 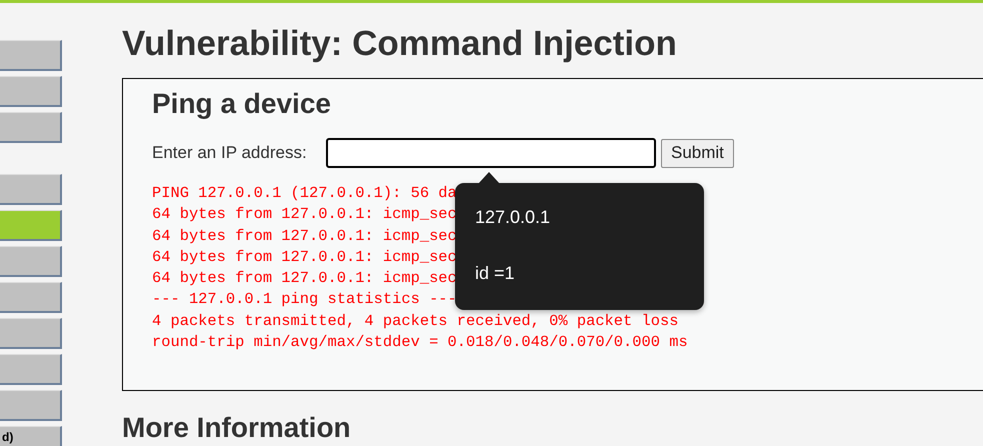 What do you see at coordinates (512, 217) in the screenshot?
I see `tooltip-text: 127.0.0.1` at bounding box center [512, 217].